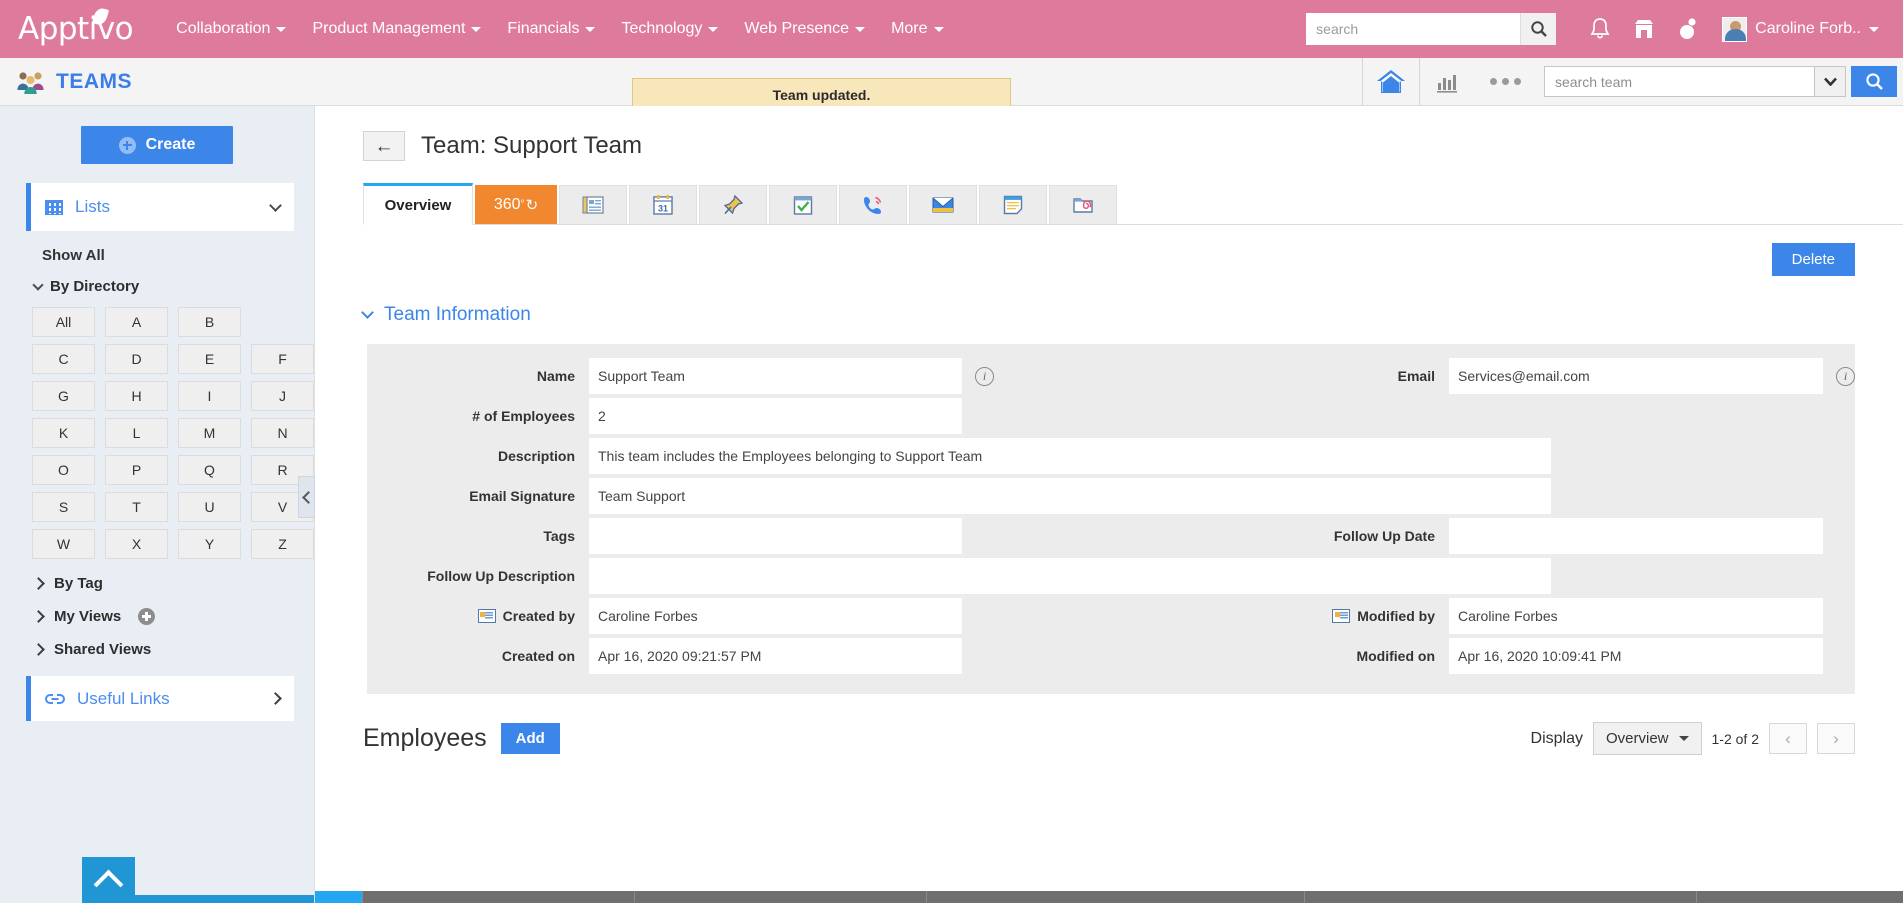 The height and width of the screenshot is (903, 1903). What do you see at coordinates (1132, 315) in the screenshot?
I see `section-header-team-information: Team Information` at bounding box center [1132, 315].